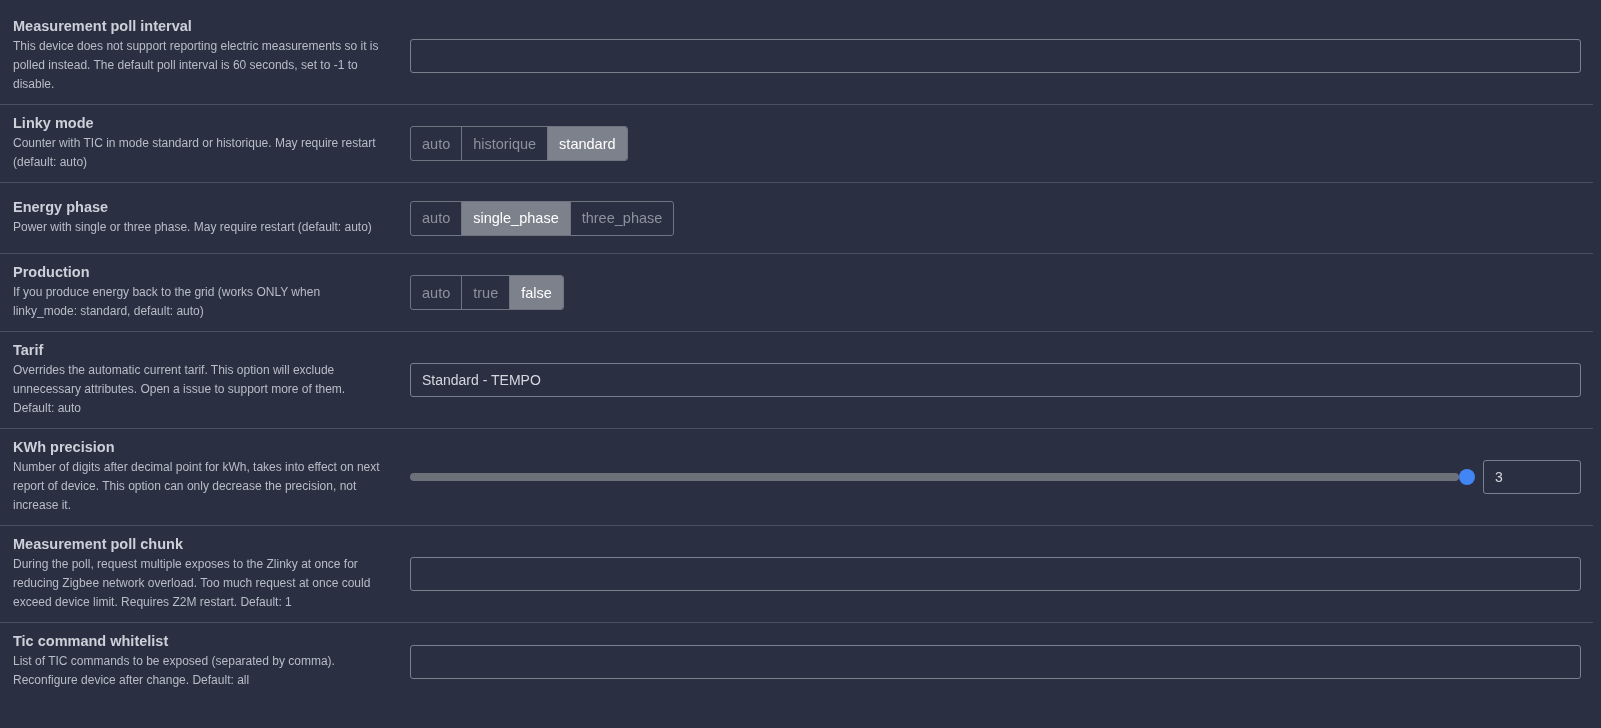 This screenshot has height=728, width=1601. I want to click on setting-description: During the poll, request multiple exposes to the Zlinky at once for reducing Zigbee network overload. Too much request at once could exceed device limit. Requires Z2M restart. Default: 1, so click(192, 583).